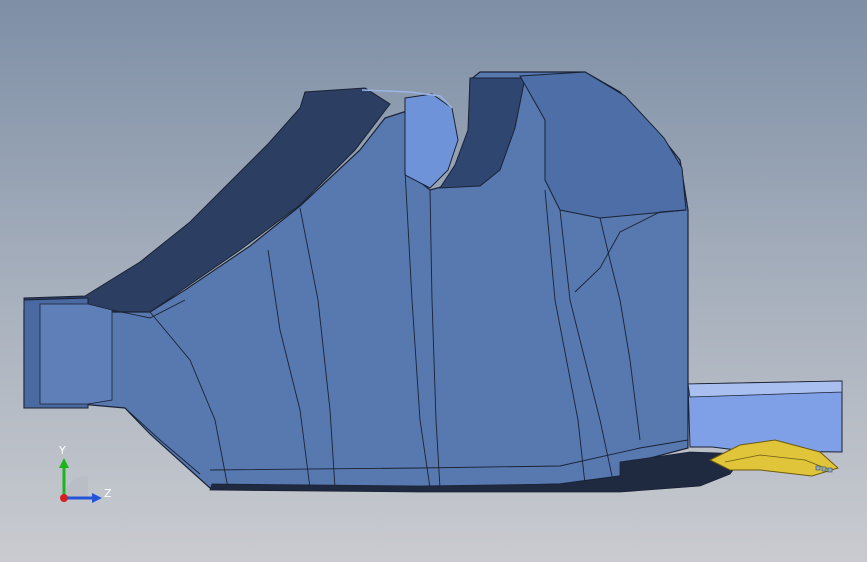 The width and height of the screenshot is (867, 562). Describe the element at coordinates (62, 450) in the screenshot. I see `y-axis-label: Y` at that location.